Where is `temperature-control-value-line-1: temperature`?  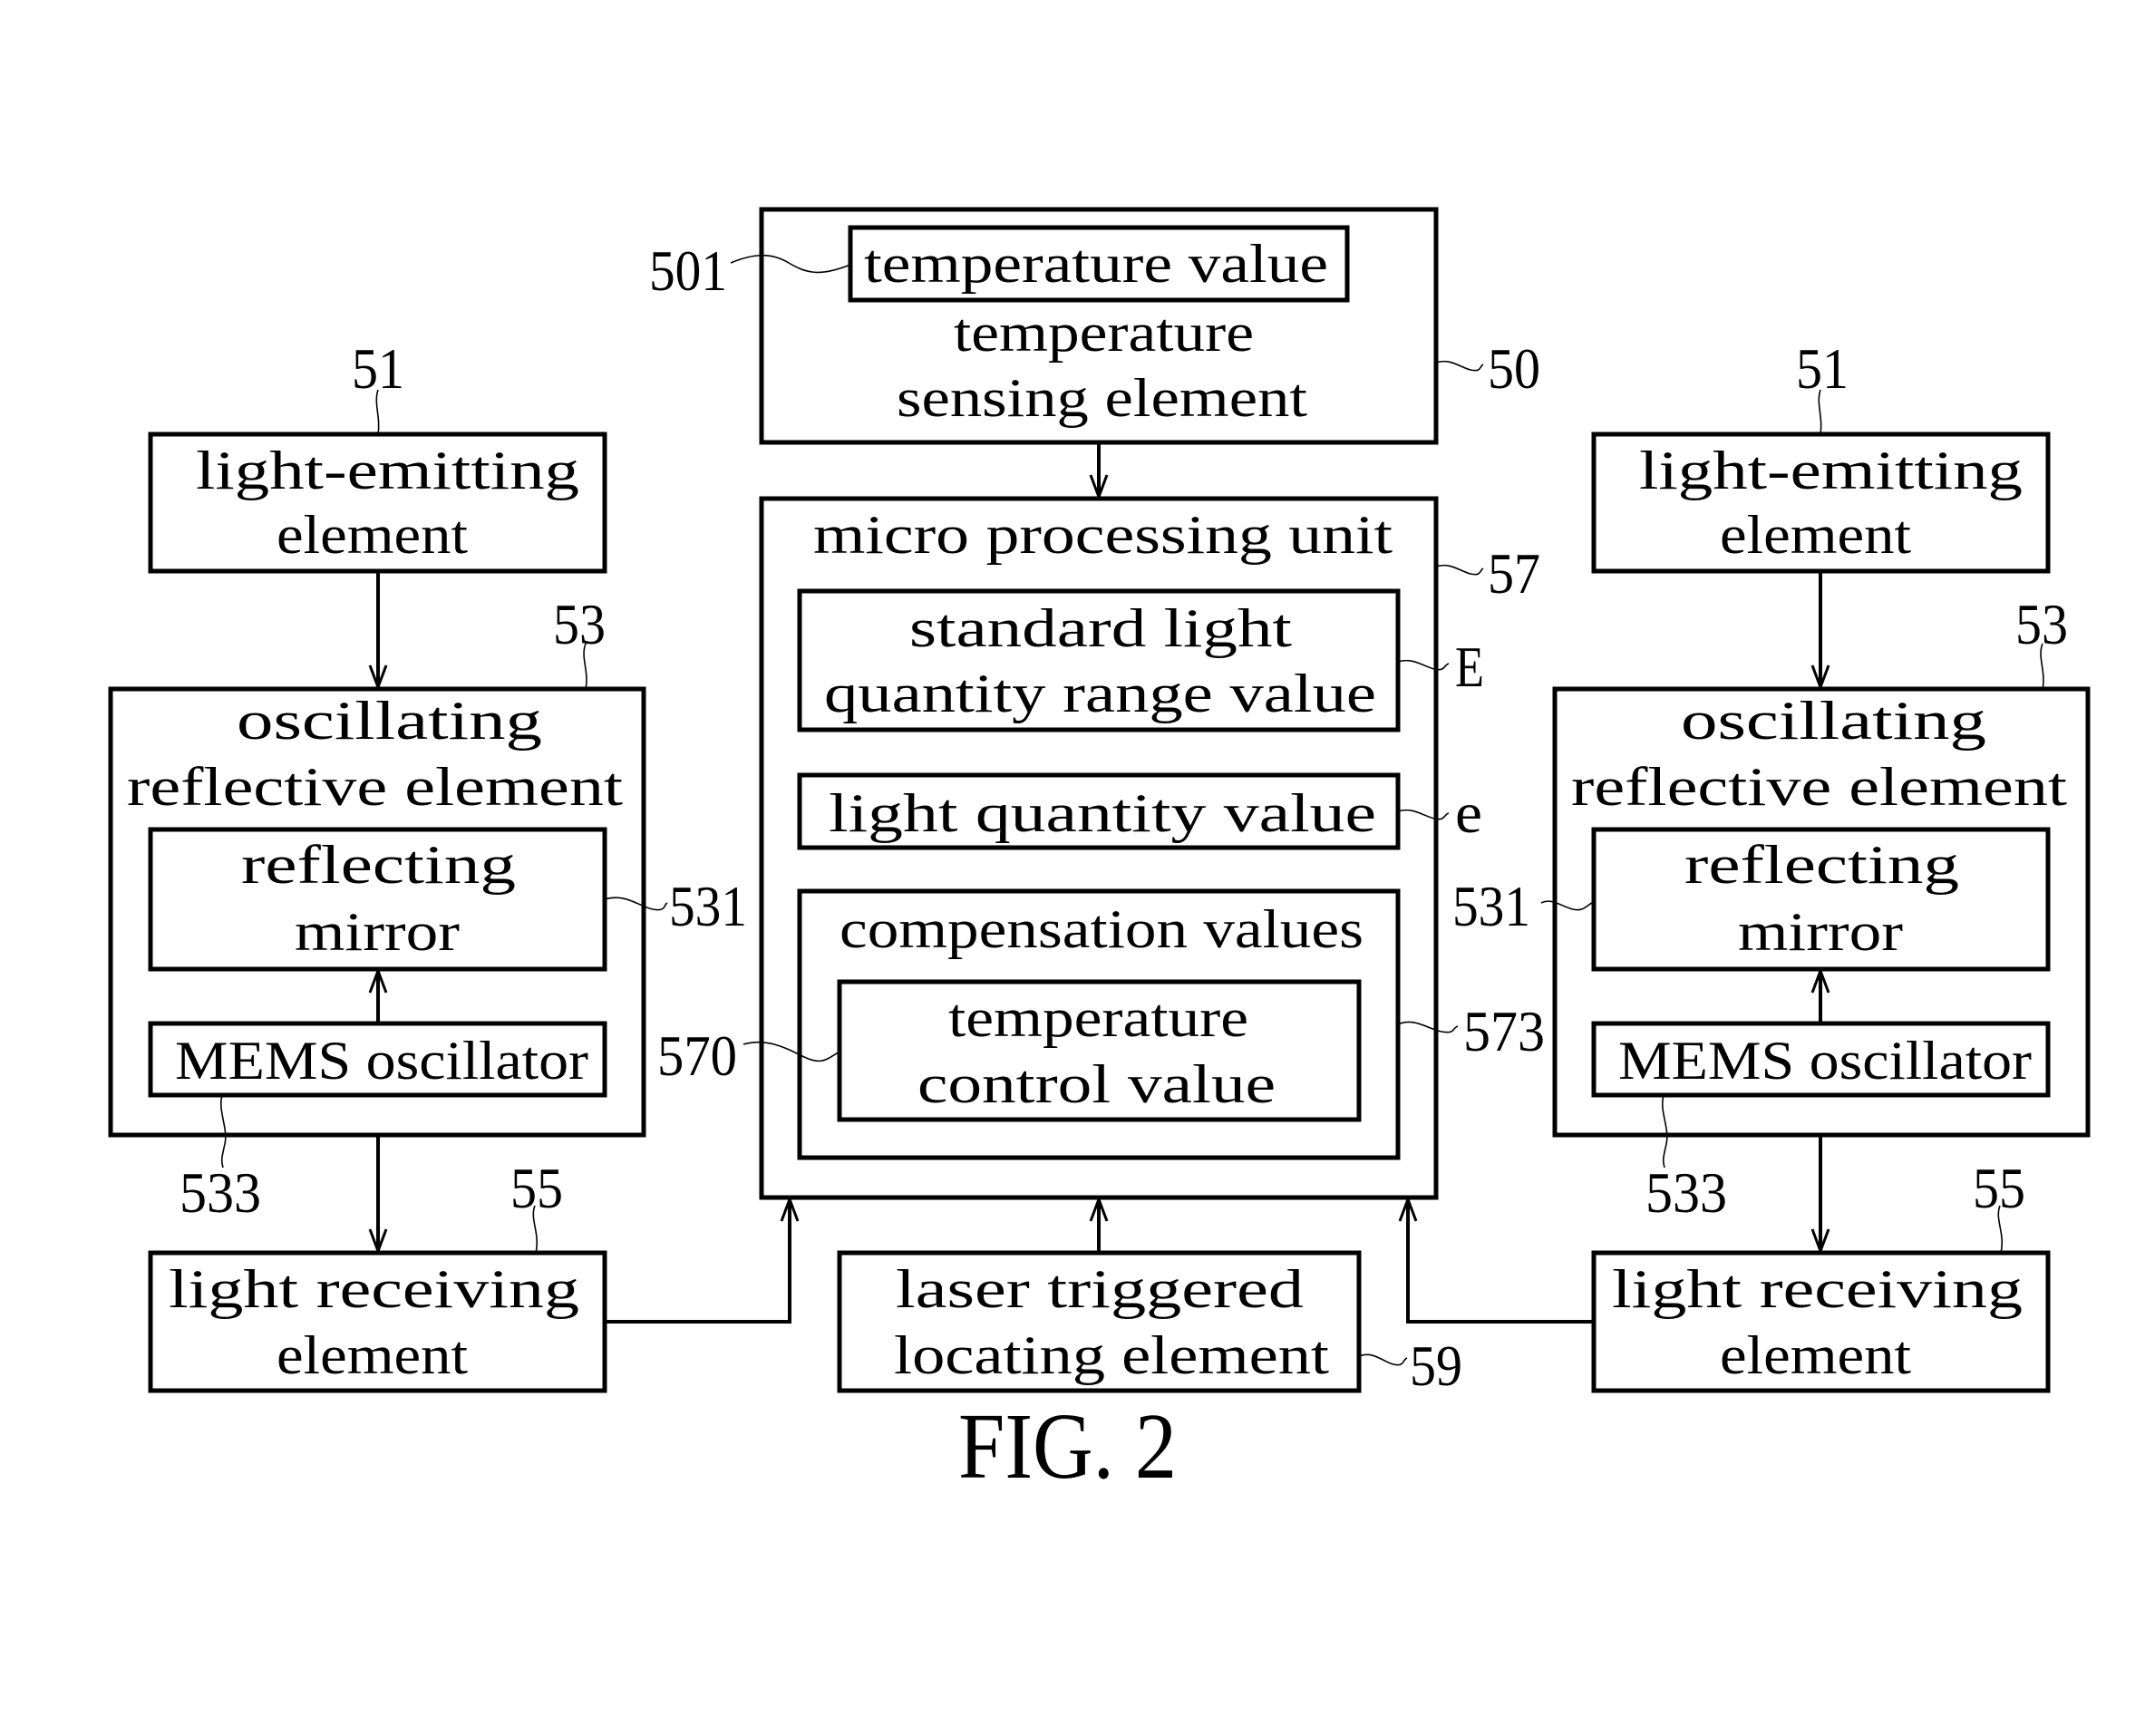 temperature-control-value-line-1: temperature is located at coordinates (1098, 1018).